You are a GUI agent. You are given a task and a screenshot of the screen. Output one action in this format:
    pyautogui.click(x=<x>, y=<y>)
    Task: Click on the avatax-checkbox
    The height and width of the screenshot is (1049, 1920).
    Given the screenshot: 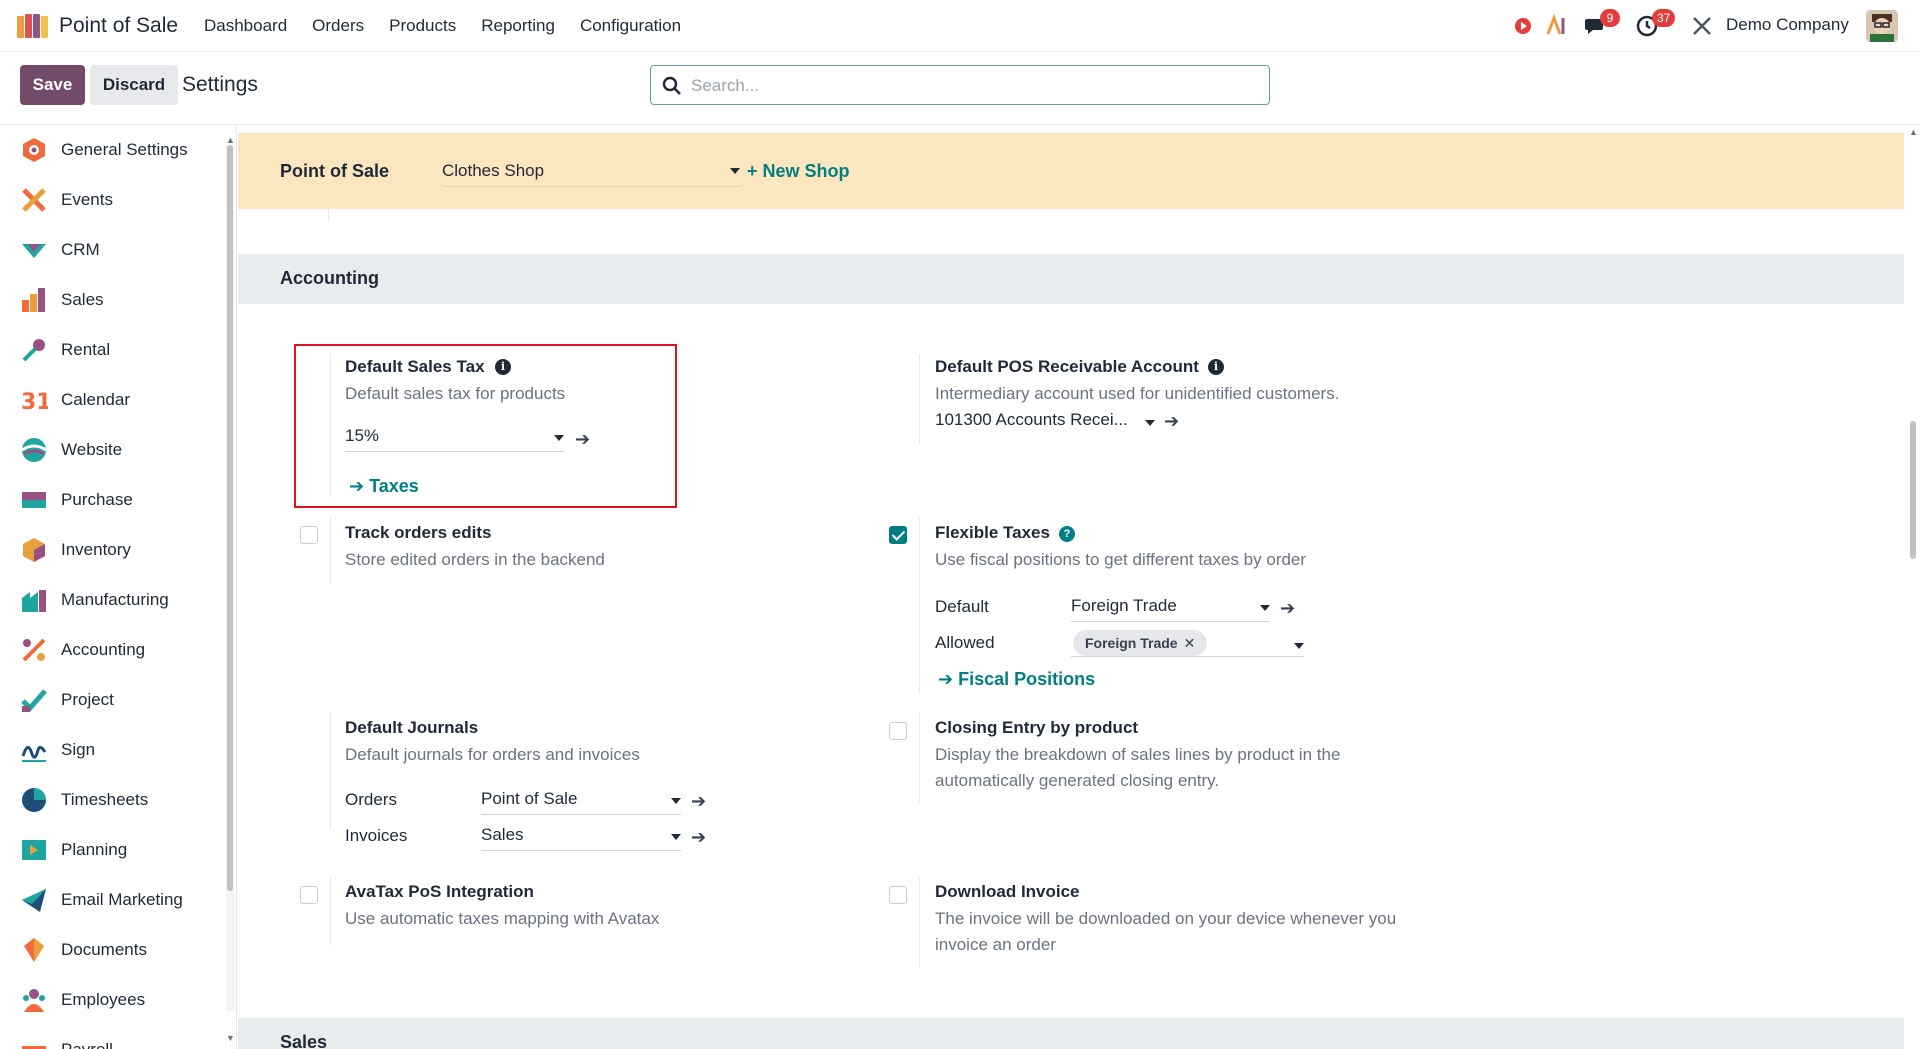 What is the action you would take?
    pyautogui.click(x=309, y=895)
    